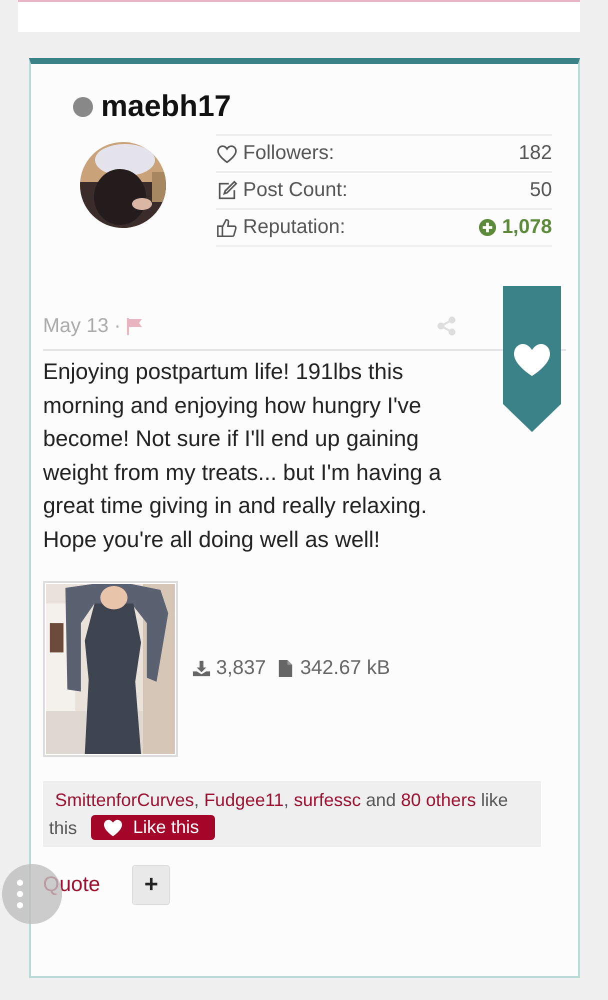  What do you see at coordinates (446, 326) in the screenshot?
I see `share-icon` at bounding box center [446, 326].